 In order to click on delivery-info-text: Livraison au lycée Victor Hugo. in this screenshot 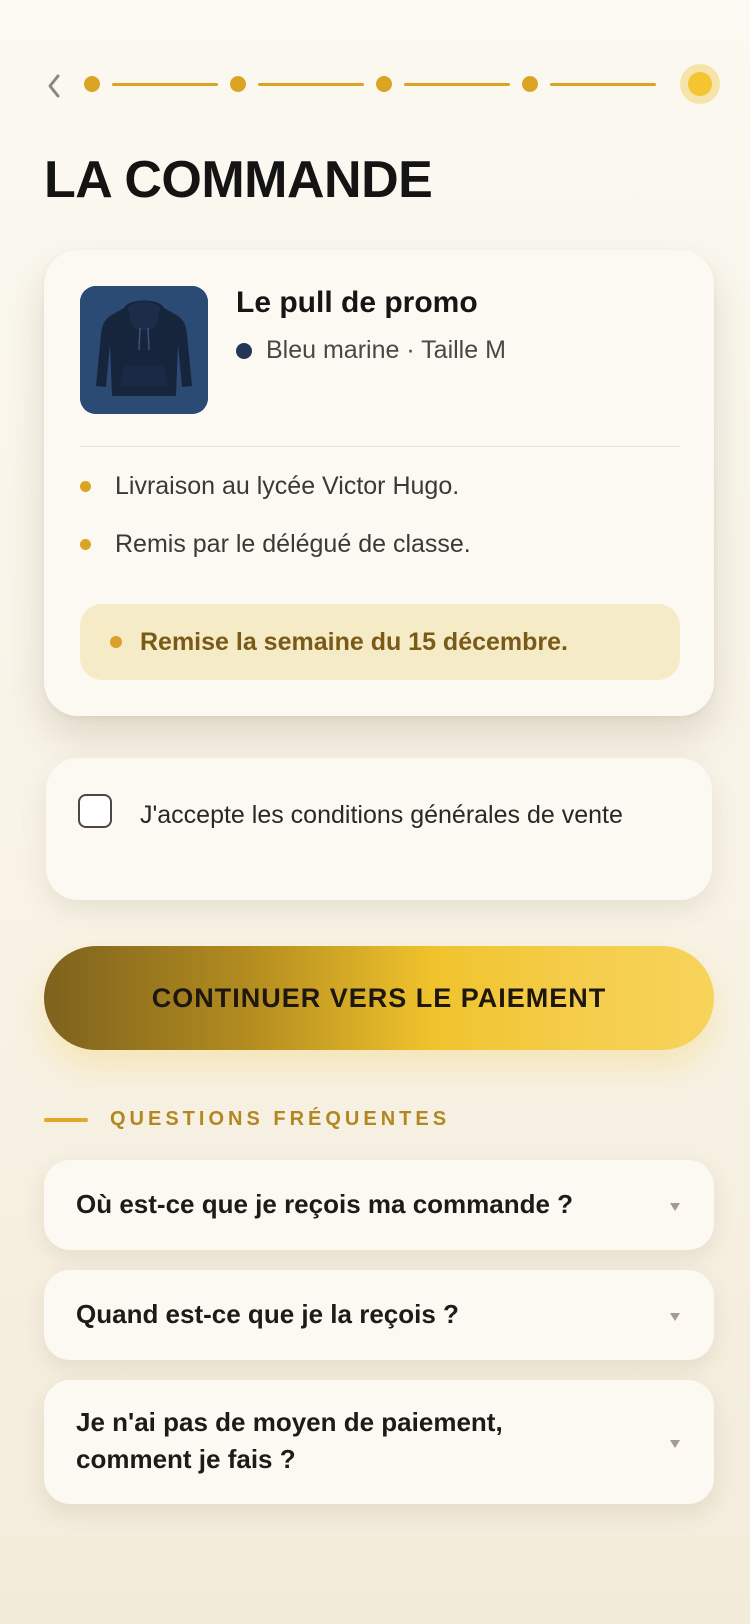, I will do `click(287, 486)`.